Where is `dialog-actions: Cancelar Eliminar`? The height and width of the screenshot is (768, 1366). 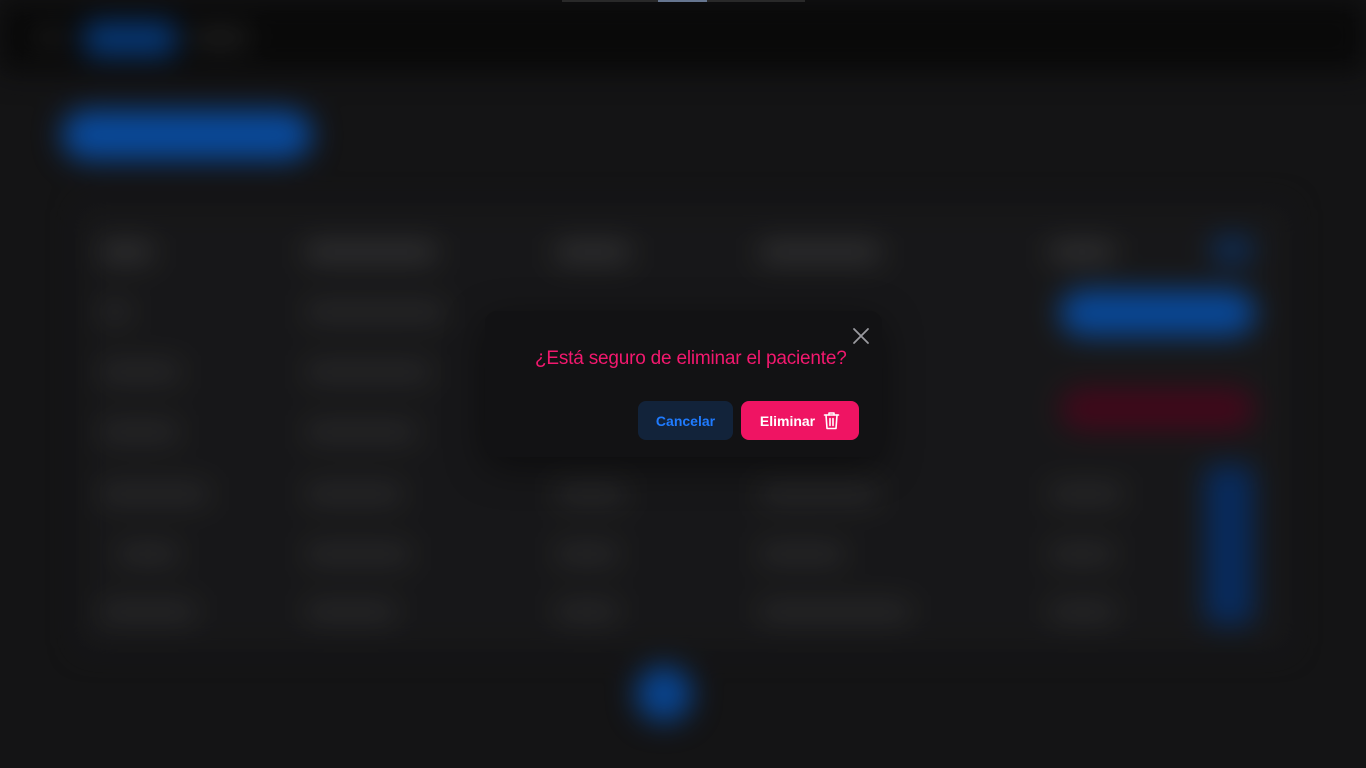 dialog-actions: Cancelar Eliminar is located at coordinates (748, 420).